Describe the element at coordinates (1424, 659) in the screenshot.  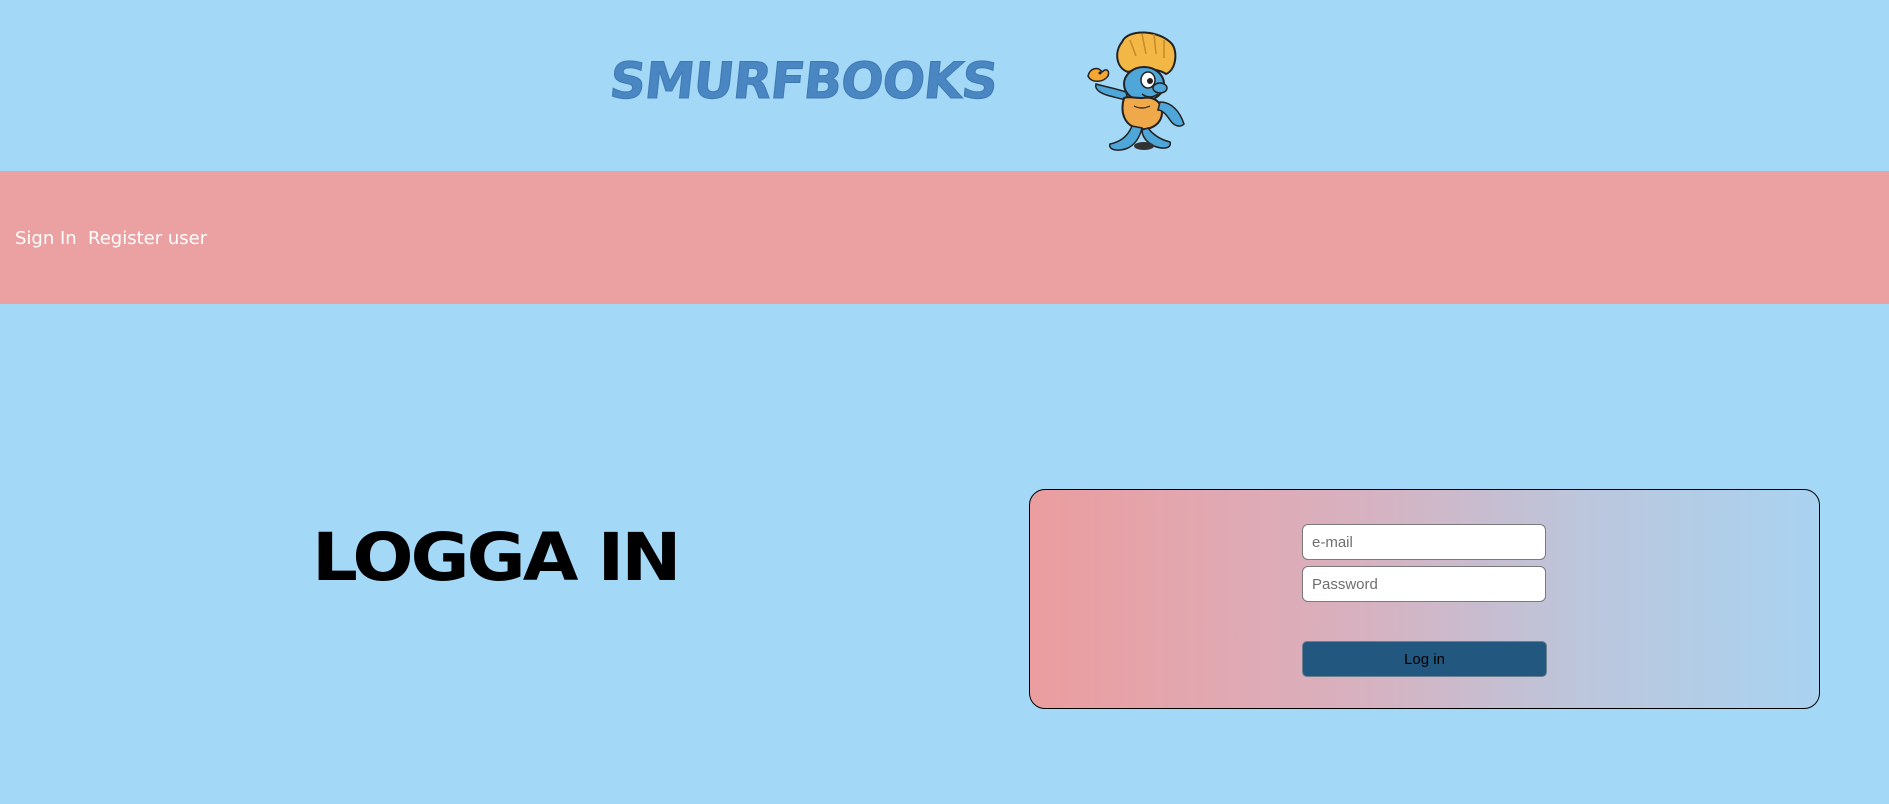
I see `login-button: Log in` at that location.